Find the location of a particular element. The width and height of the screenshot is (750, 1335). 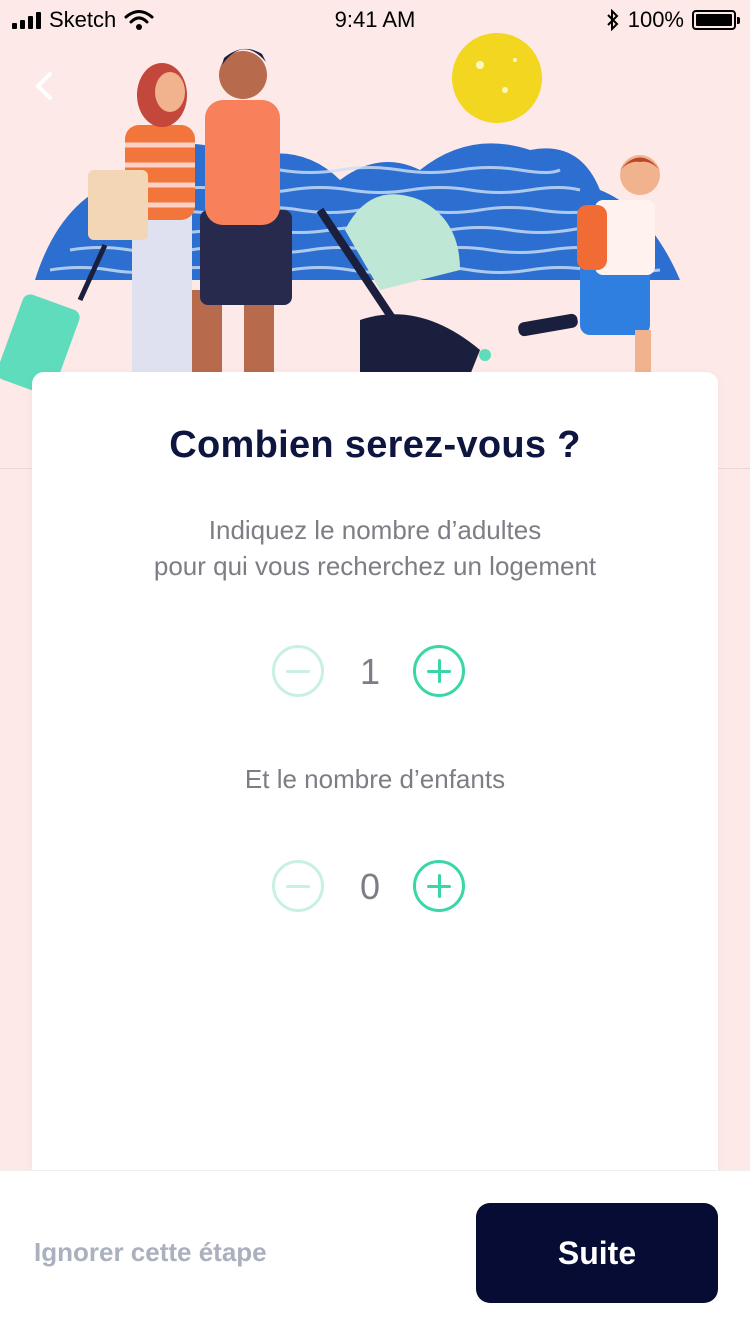

page-title: Combien serez-vous ? is located at coordinates (375, 445).